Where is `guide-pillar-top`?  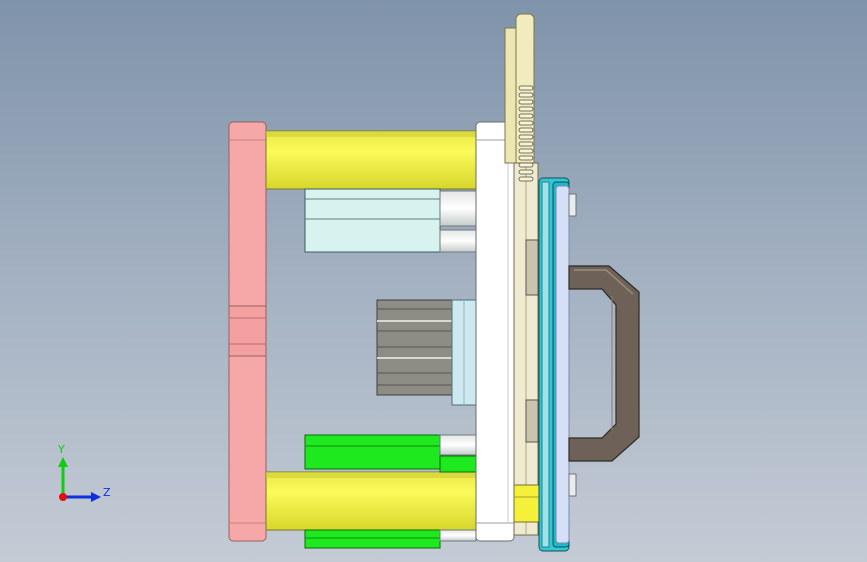 guide-pillar-top is located at coordinates (372, 160).